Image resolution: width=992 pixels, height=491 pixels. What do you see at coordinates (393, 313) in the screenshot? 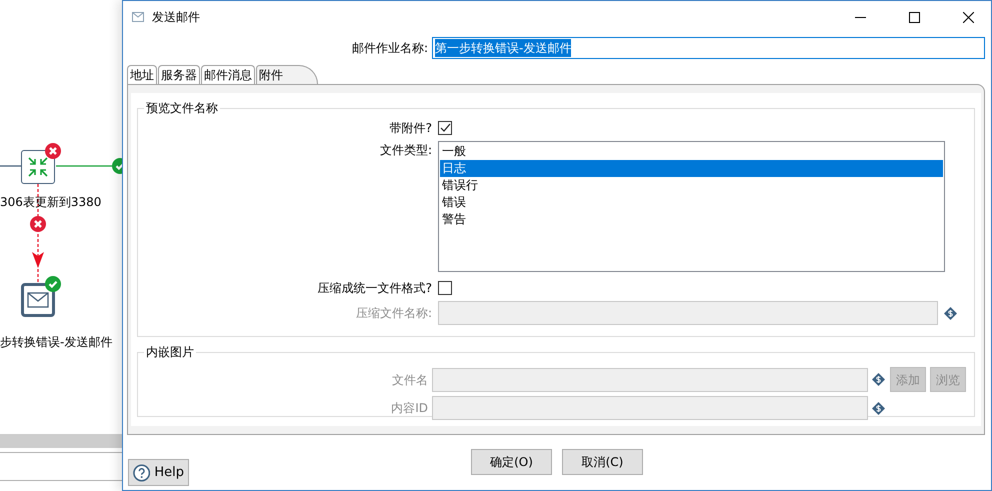
I see `field-label: 压缩文件名称:` at bounding box center [393, 313].